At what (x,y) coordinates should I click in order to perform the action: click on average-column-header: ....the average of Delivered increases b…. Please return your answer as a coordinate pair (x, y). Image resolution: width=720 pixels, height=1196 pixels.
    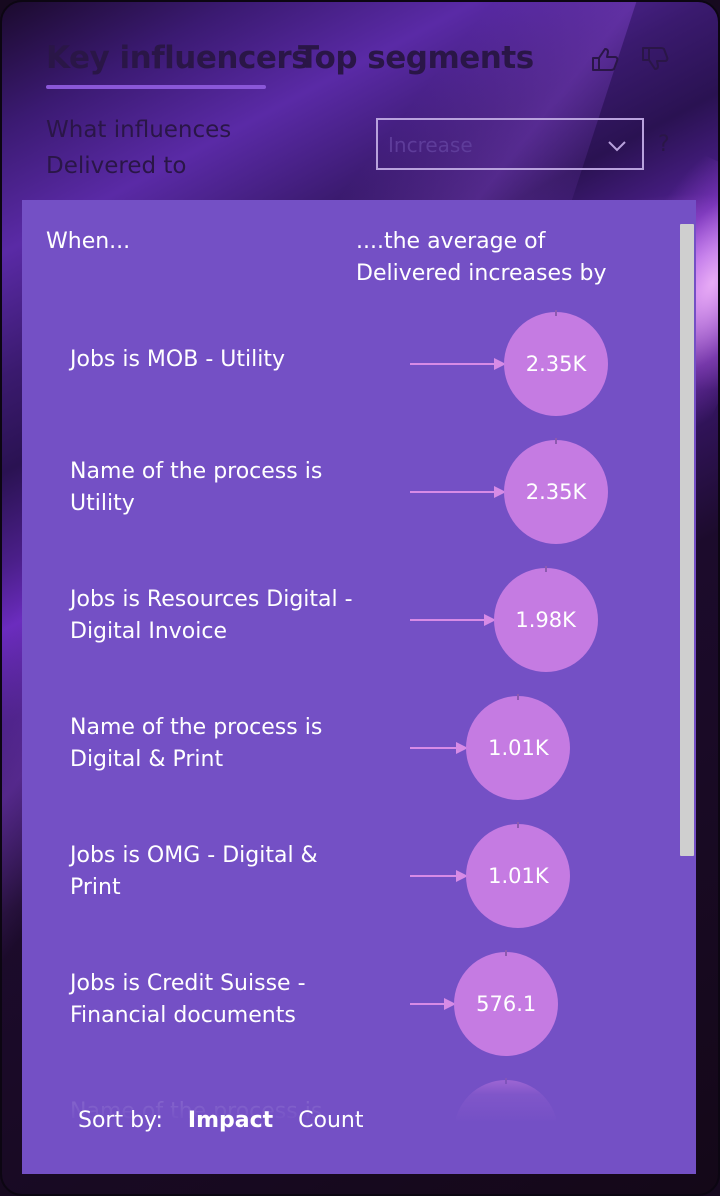
    Looking at the image, I should click on (481, 257).